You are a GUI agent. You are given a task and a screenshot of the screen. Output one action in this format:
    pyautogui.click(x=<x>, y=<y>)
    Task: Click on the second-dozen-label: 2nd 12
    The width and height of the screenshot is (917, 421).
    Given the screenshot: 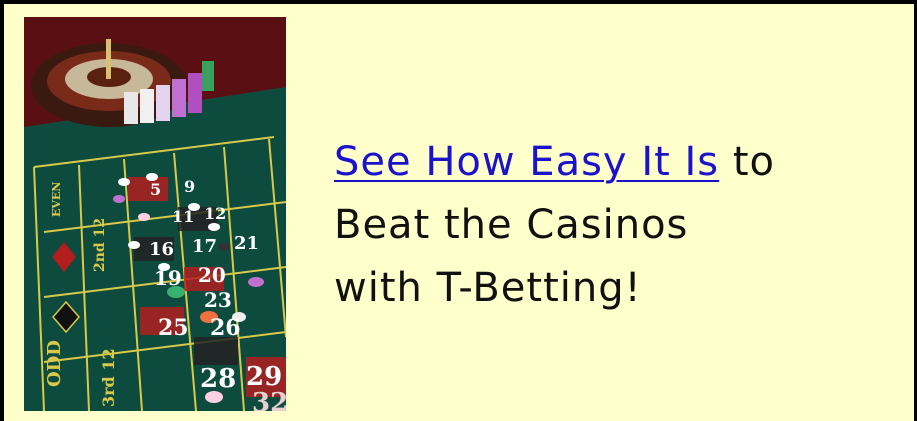 What is the action you would take?
    pyautogui.click(x=100, y=245)
    